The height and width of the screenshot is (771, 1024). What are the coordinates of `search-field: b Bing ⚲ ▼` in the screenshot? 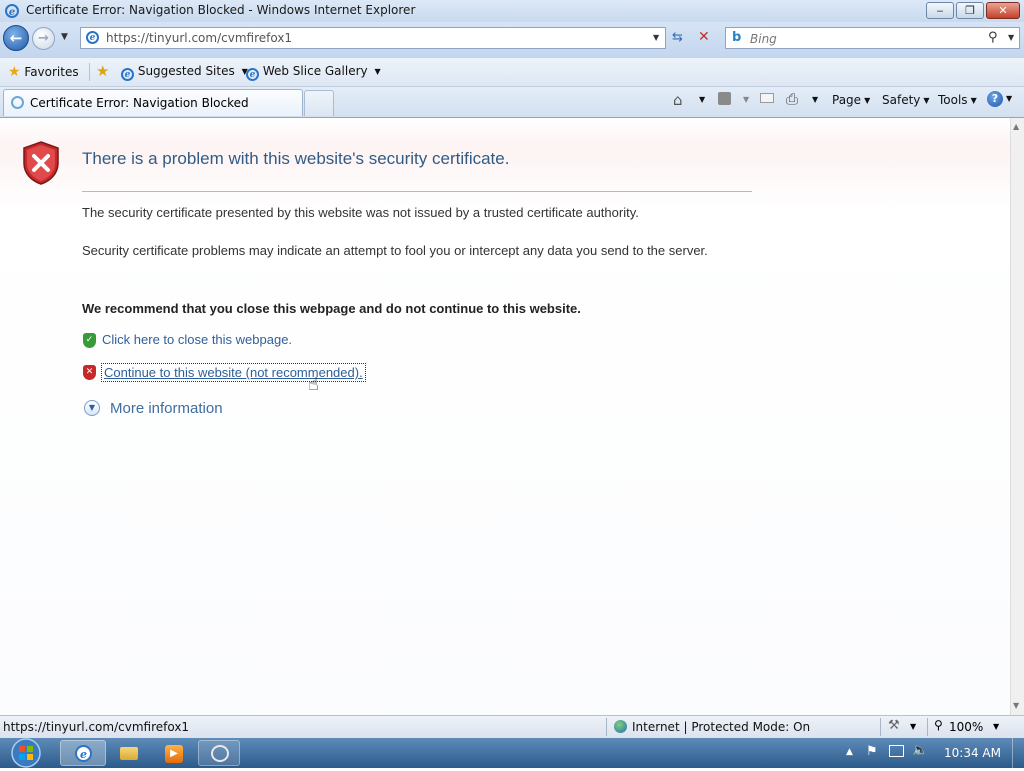 It's located at (872, 38).